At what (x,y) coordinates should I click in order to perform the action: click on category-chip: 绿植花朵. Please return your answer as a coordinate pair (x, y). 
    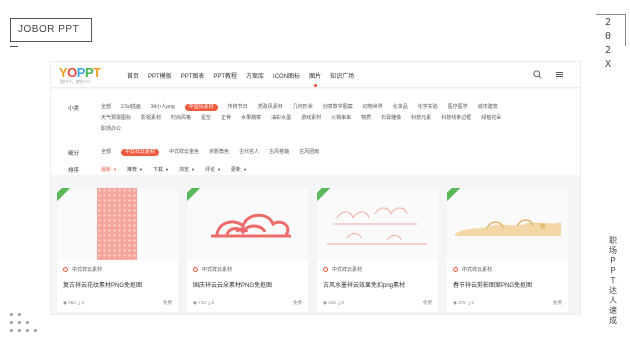
    Looking at the image, I should click on (491, 118).